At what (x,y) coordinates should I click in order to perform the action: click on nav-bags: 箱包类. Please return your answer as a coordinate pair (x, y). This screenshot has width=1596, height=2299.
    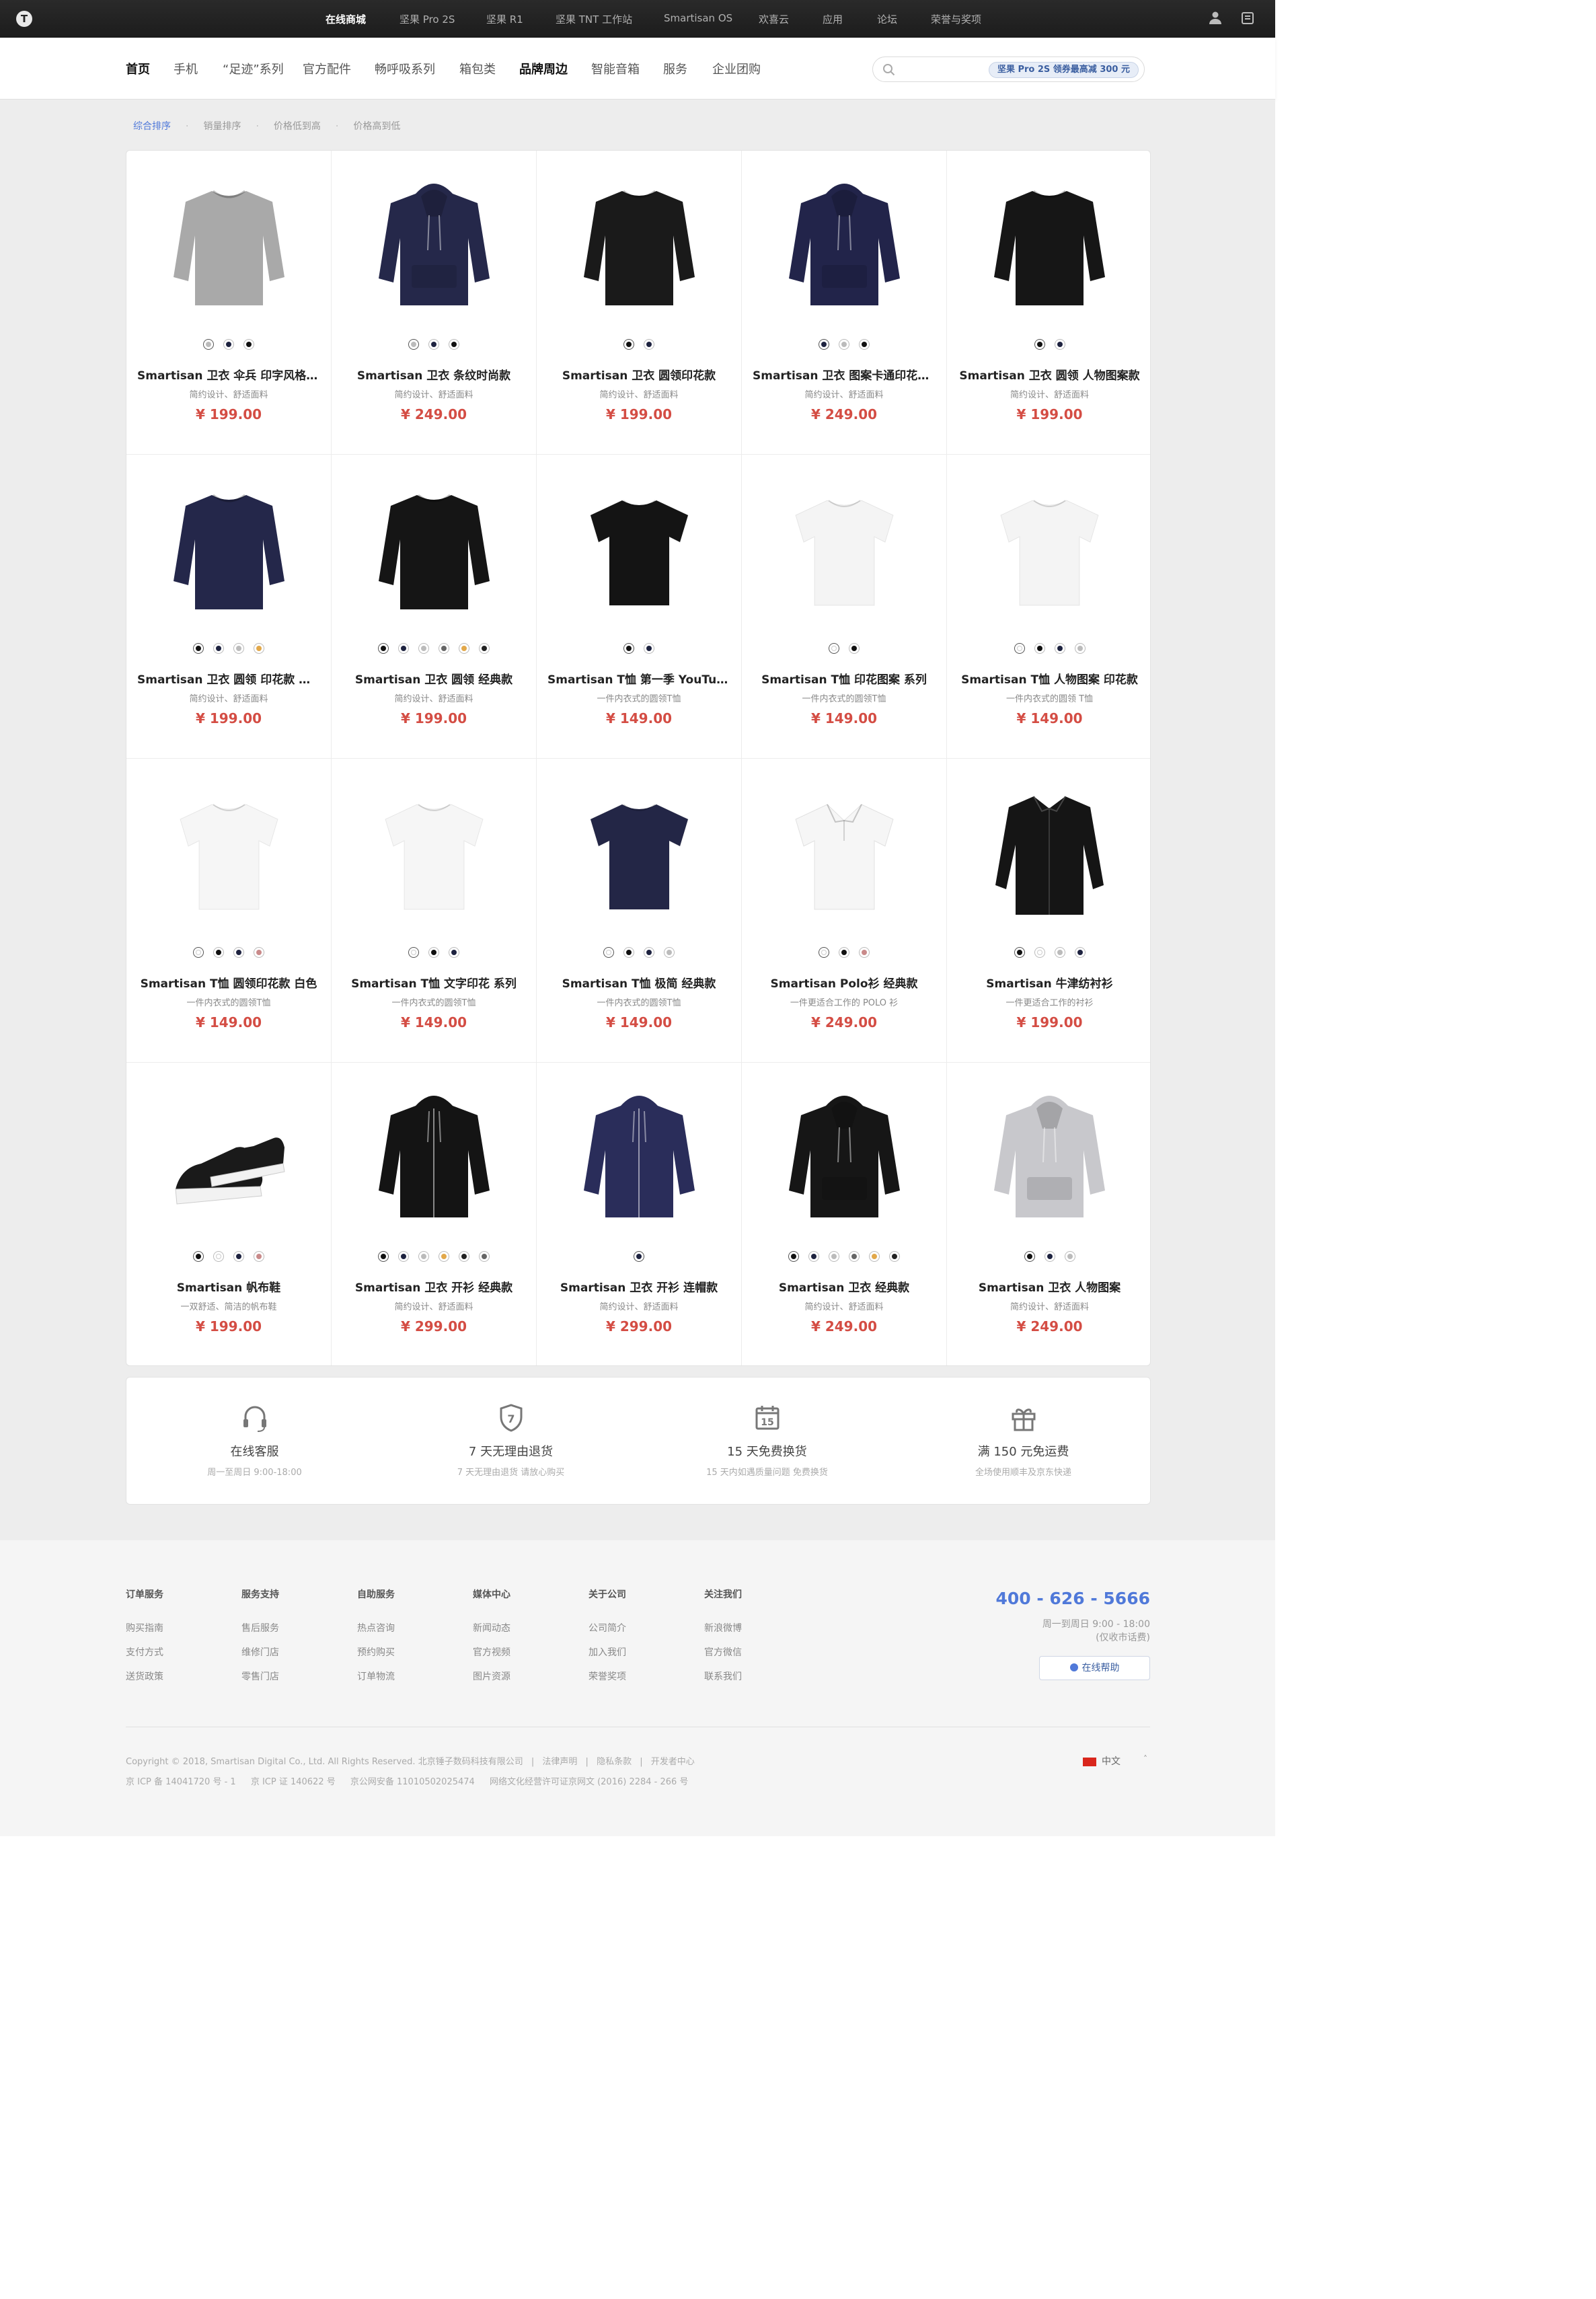
    Looking at the image, I should click on (478, 68).